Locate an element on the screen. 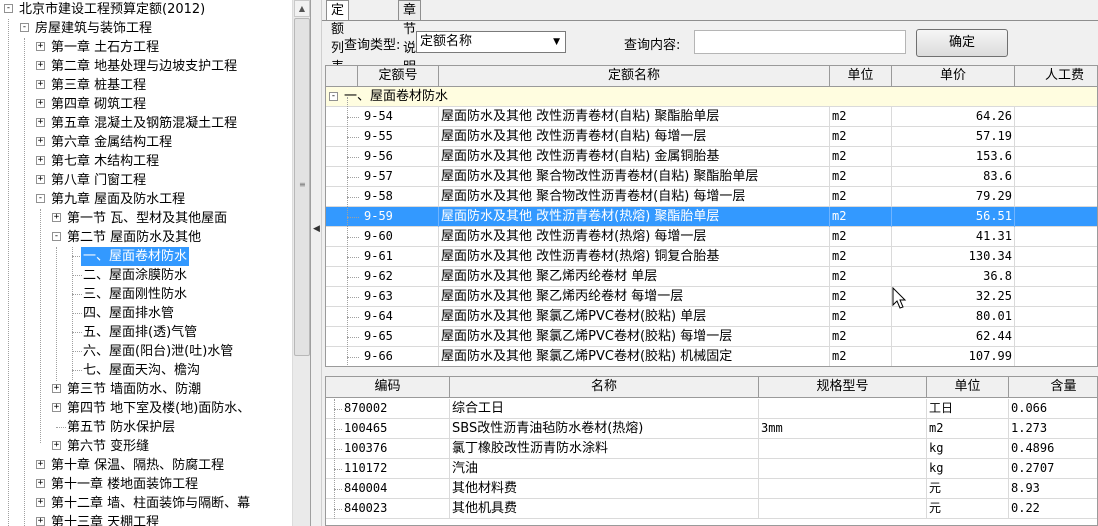 Image resolution: width=1098 pixels, height=526 pixels. tree-node-label: 第一节 瓦、型材及其他屋面 is located at coordinates (147, 218).